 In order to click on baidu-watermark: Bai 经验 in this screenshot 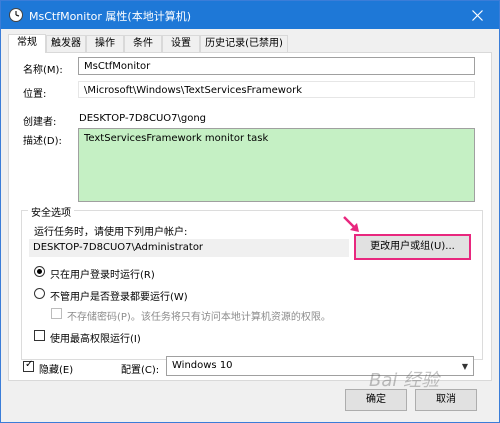, I will do `click(404, 380)`.